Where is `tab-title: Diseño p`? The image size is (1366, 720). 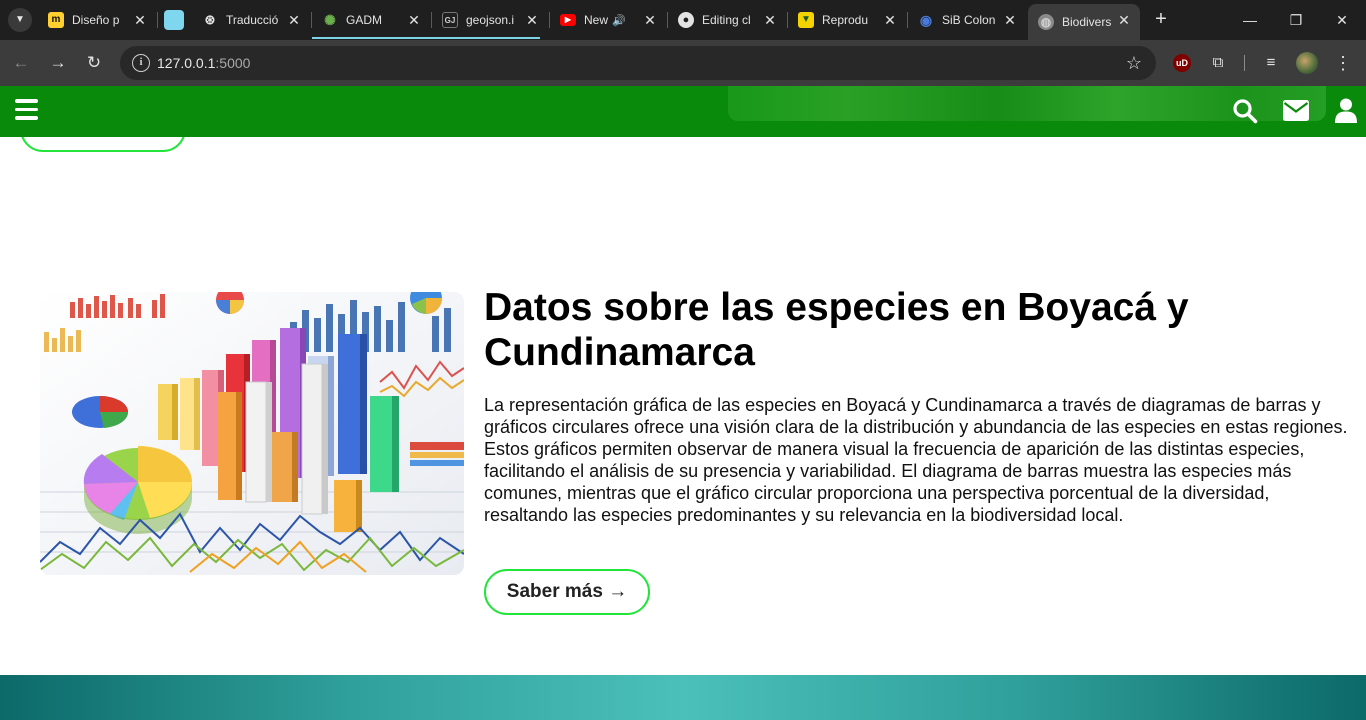 tab-title: Diseño p is located at coordinates (96, 20).